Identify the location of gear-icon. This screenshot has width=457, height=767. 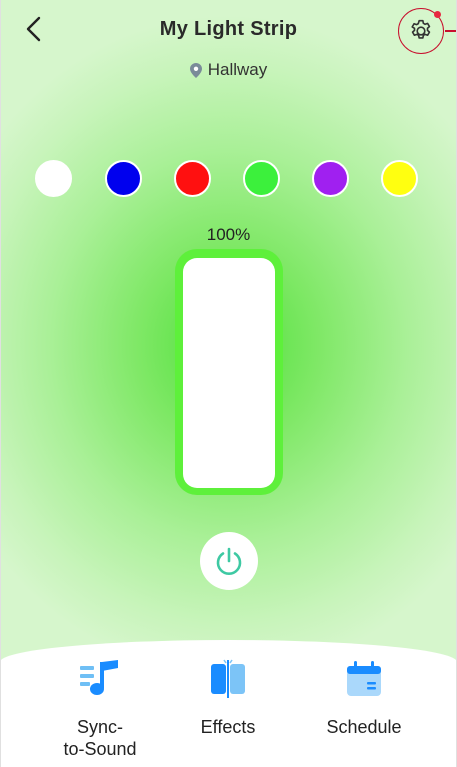
(421, 29).